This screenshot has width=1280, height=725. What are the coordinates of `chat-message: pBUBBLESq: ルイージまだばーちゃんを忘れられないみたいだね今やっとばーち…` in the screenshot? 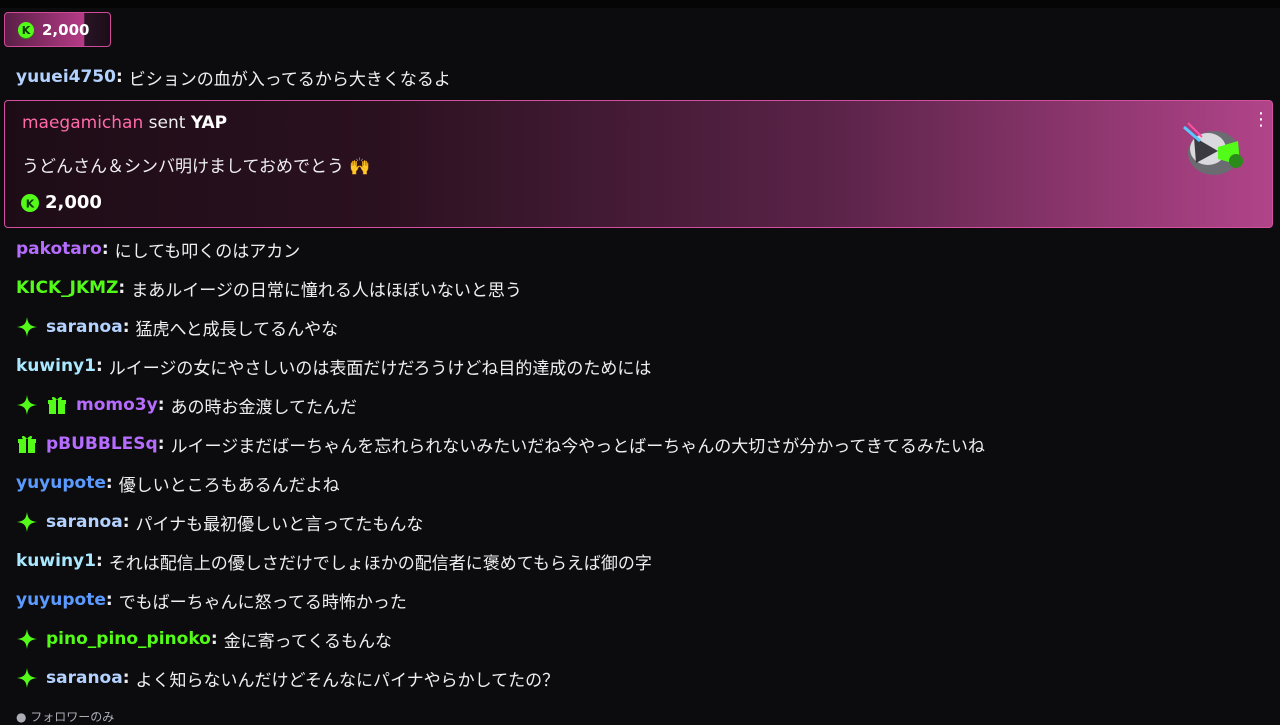 It's located at (641, 444).